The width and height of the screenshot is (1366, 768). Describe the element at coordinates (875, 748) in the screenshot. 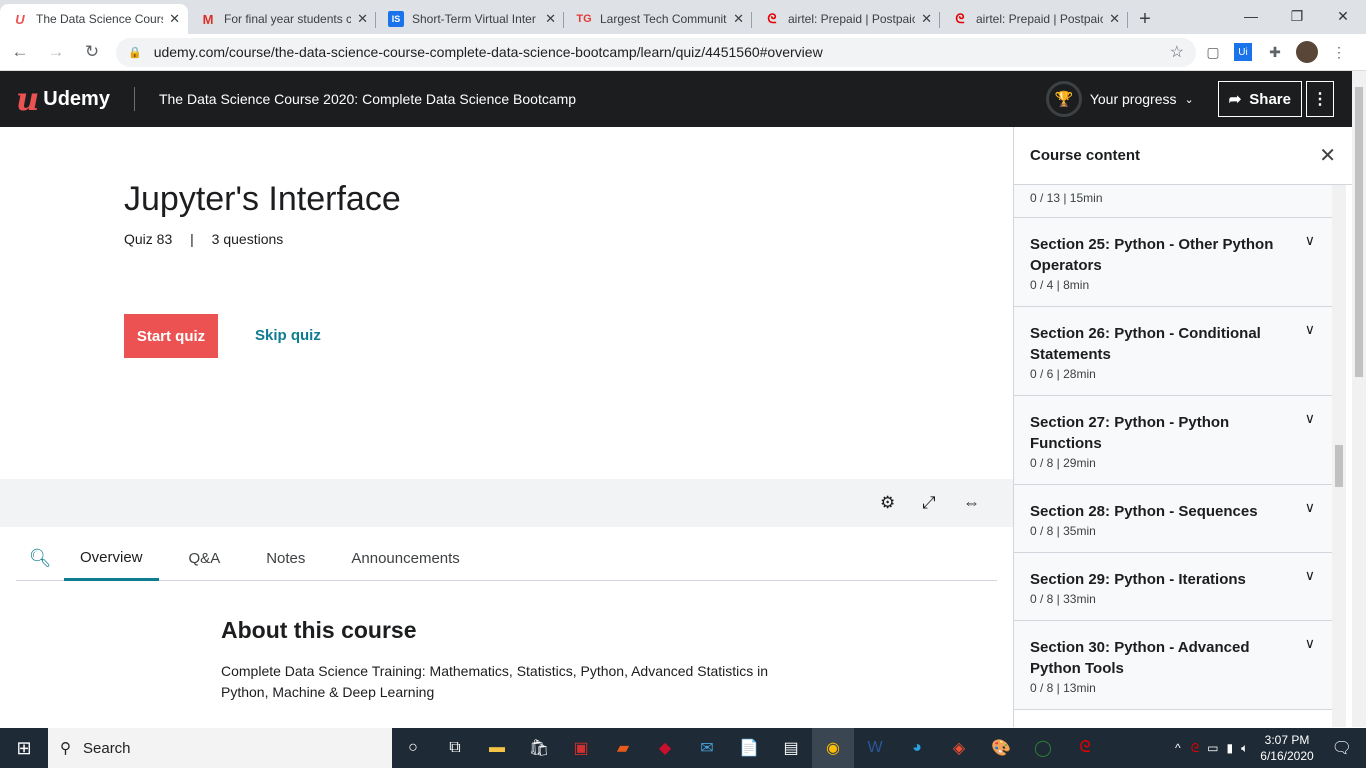

I see `word-icon: W` at that location.